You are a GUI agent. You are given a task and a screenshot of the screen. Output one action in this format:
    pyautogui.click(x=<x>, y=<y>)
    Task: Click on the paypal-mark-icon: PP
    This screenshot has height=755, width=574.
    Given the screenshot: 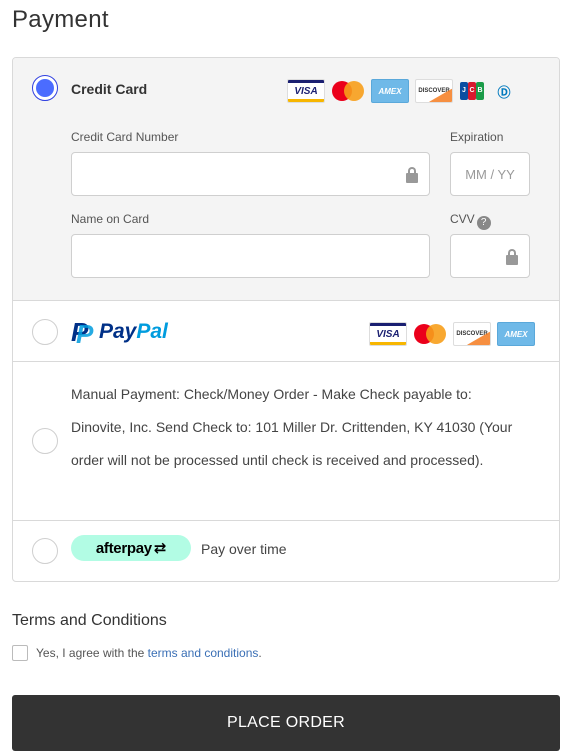 What is the action you would take?
    pyautogui.click(x=82, y=333)
    